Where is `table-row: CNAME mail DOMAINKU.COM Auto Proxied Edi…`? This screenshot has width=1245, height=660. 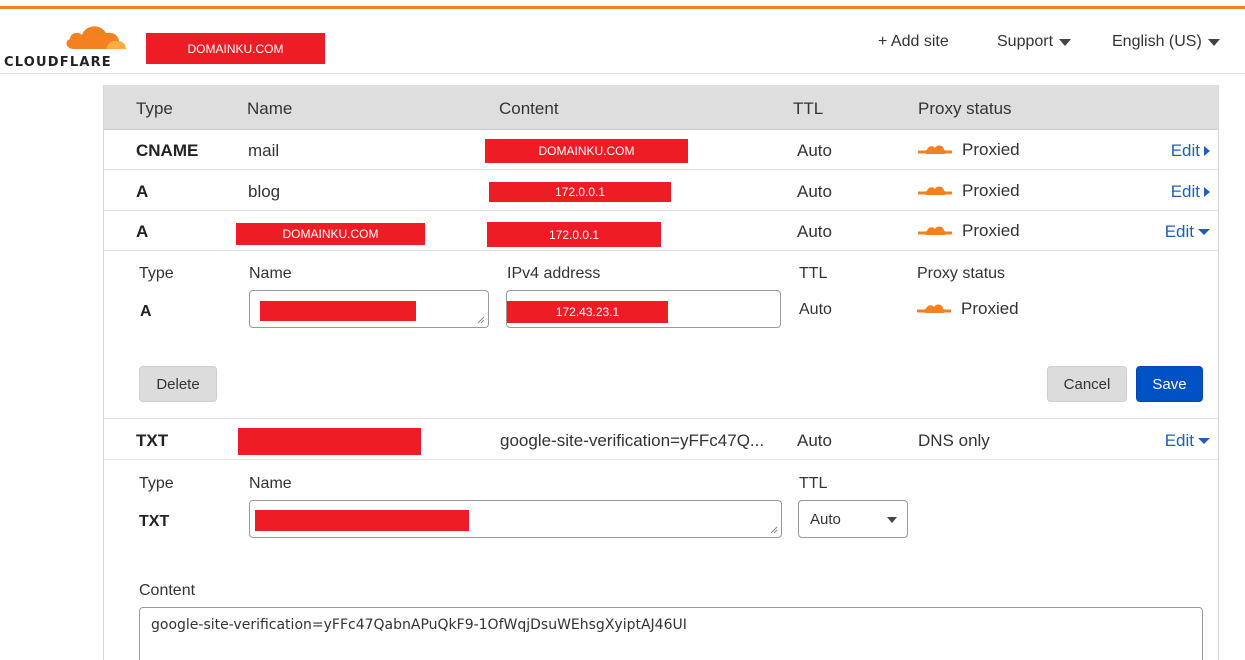
table-row: CNAME mail DOMAINKU.COM Auto Proxied Edi… is located at coordinates (661, 150).